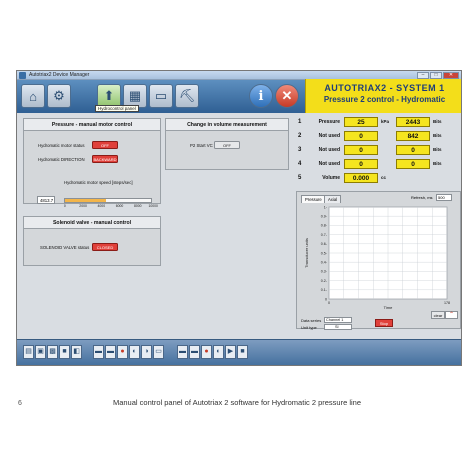 The image size is (474, 474). I want to click on y-tick-label: 0.7-, so click(324, 235).